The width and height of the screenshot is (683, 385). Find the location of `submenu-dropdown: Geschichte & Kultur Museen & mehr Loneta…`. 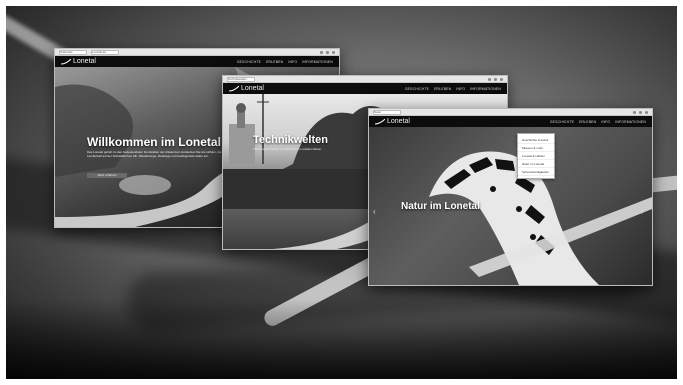

submenu-dropdown: Geschichte & Kultur Museen & mehr Loneta… is located at coordinates (536, 156).